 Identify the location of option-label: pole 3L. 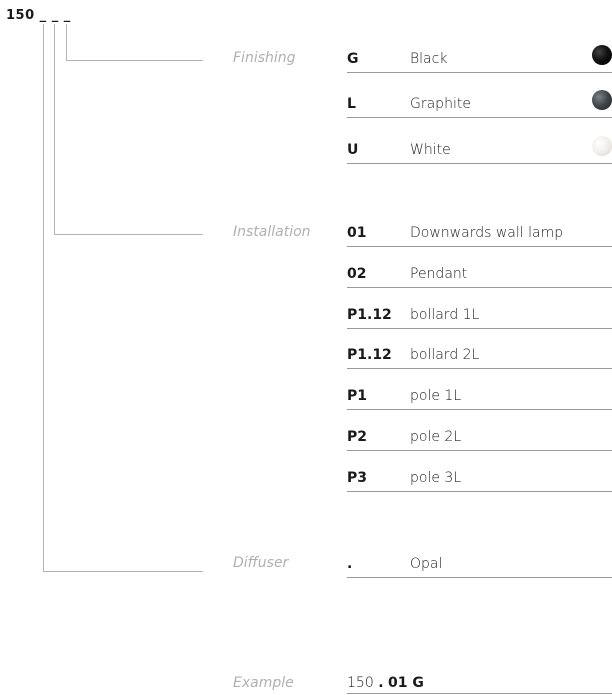
(436, 478).